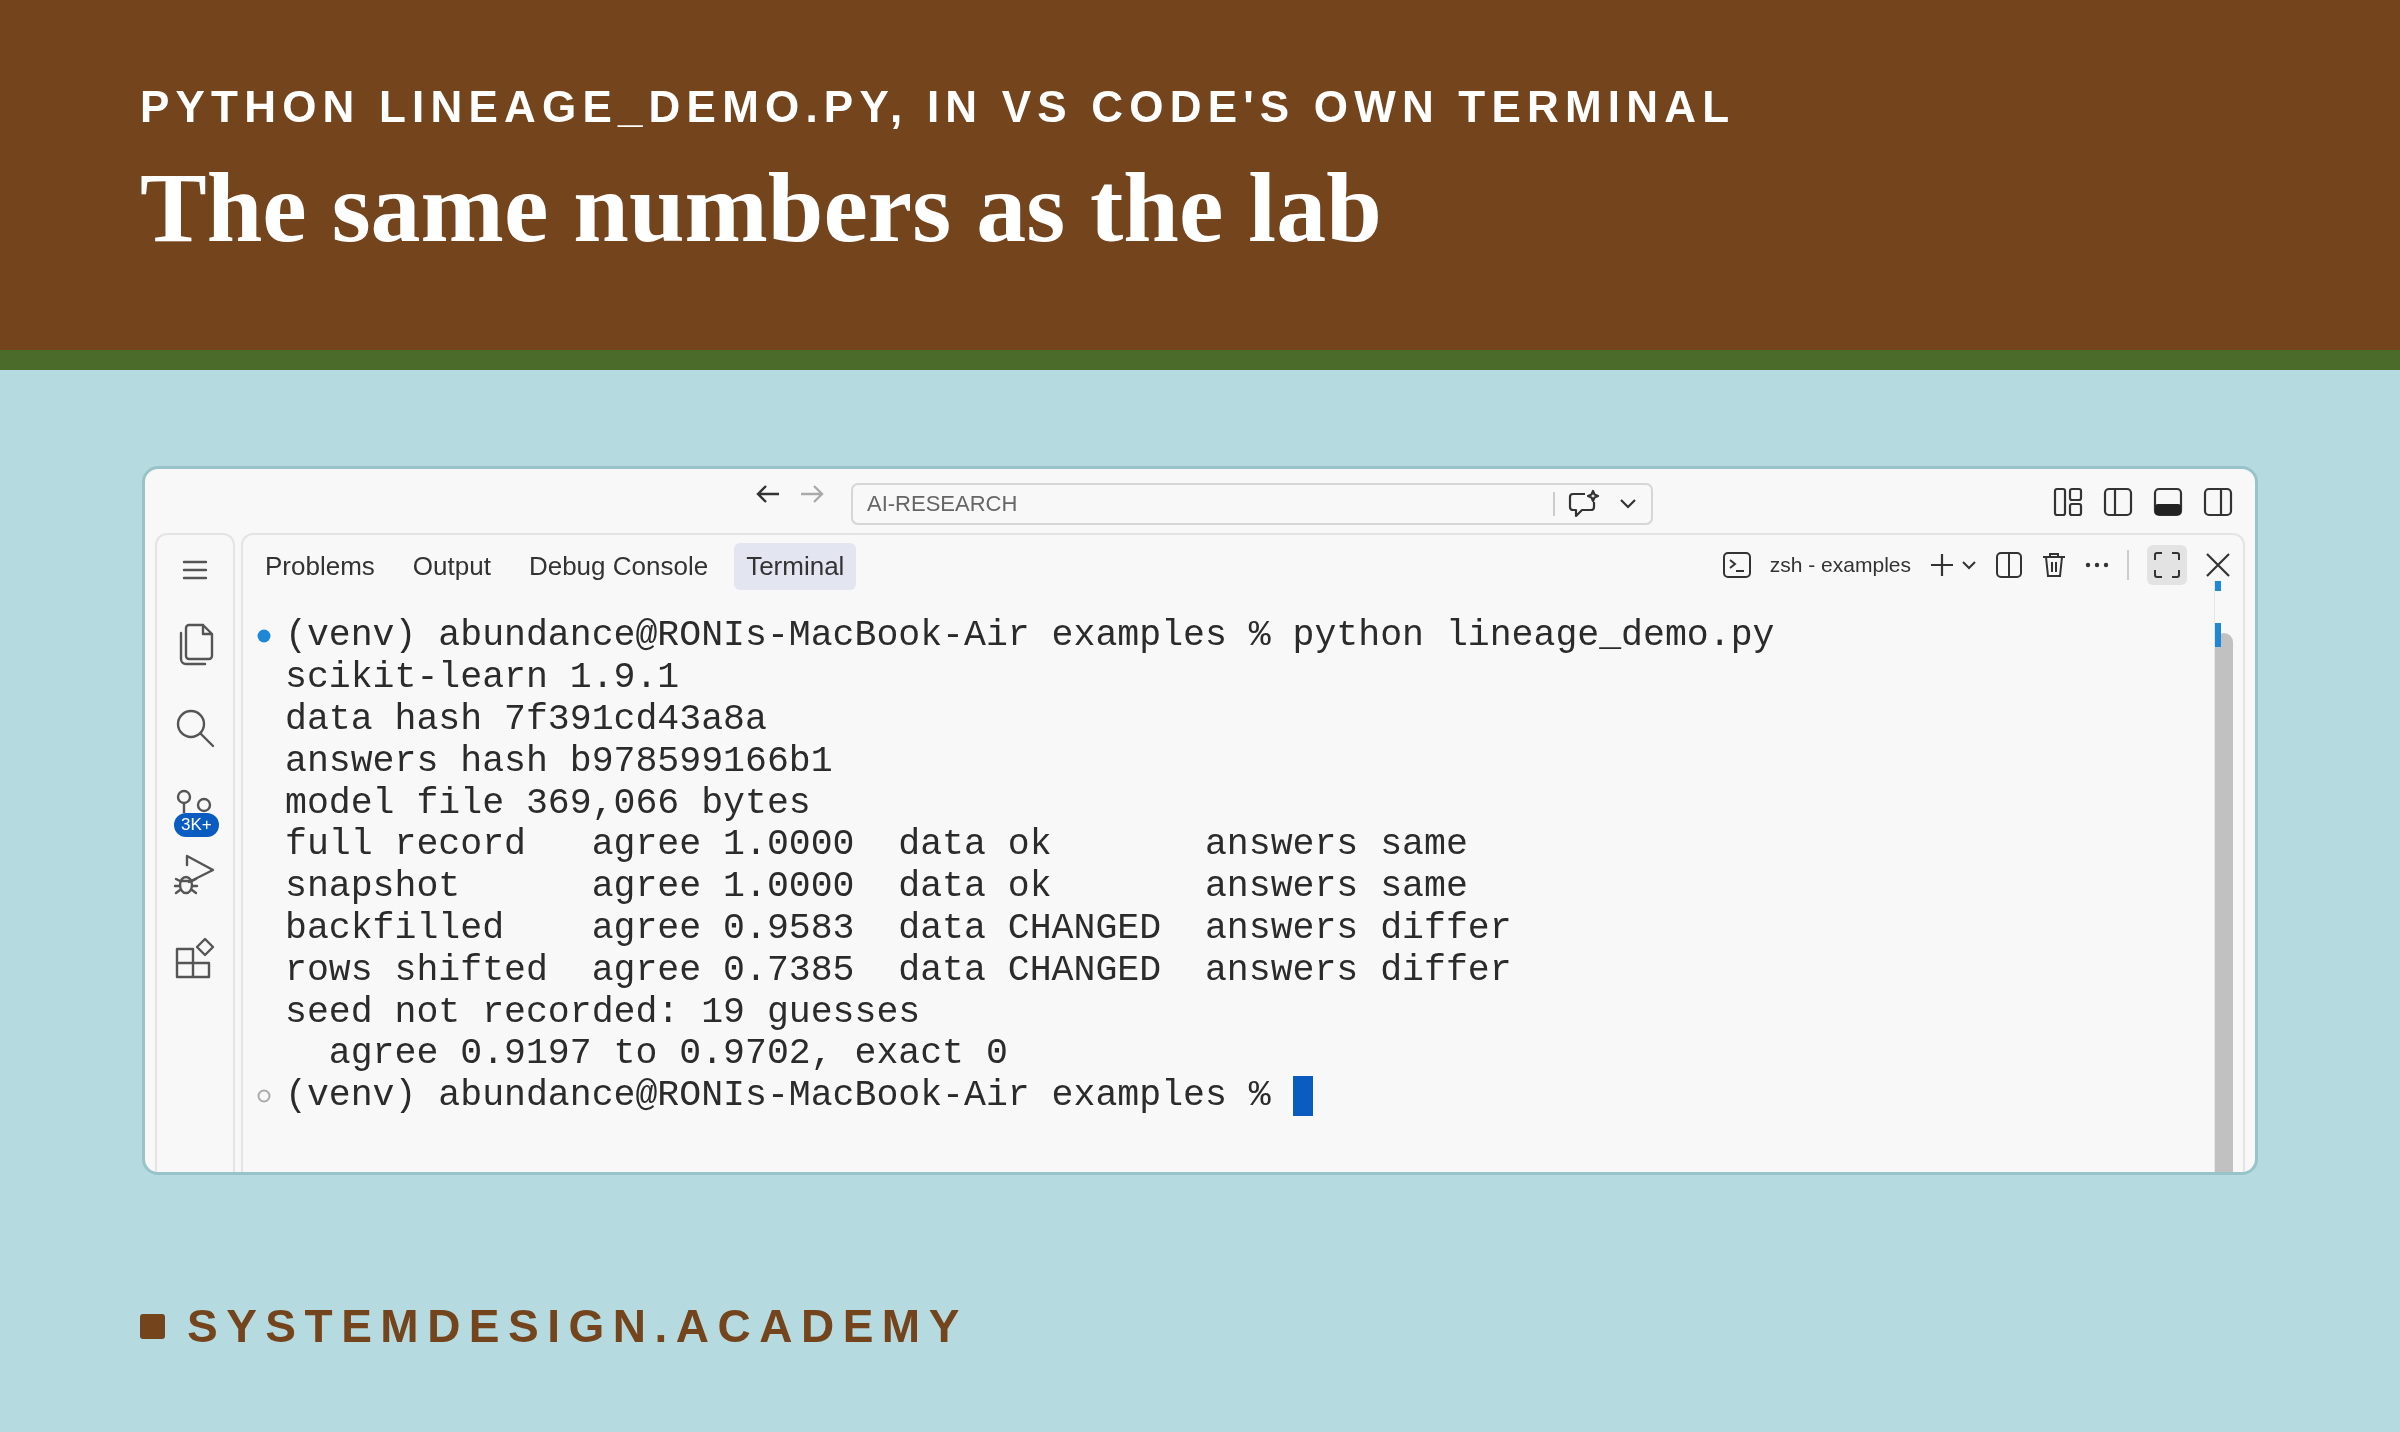 The image size is (2400, 1432). What do you see at coordinates (482, 678) in the screenshot?
I see `terminal-line: scikit-learn 1.9.1` at bounding box center [482, 678].